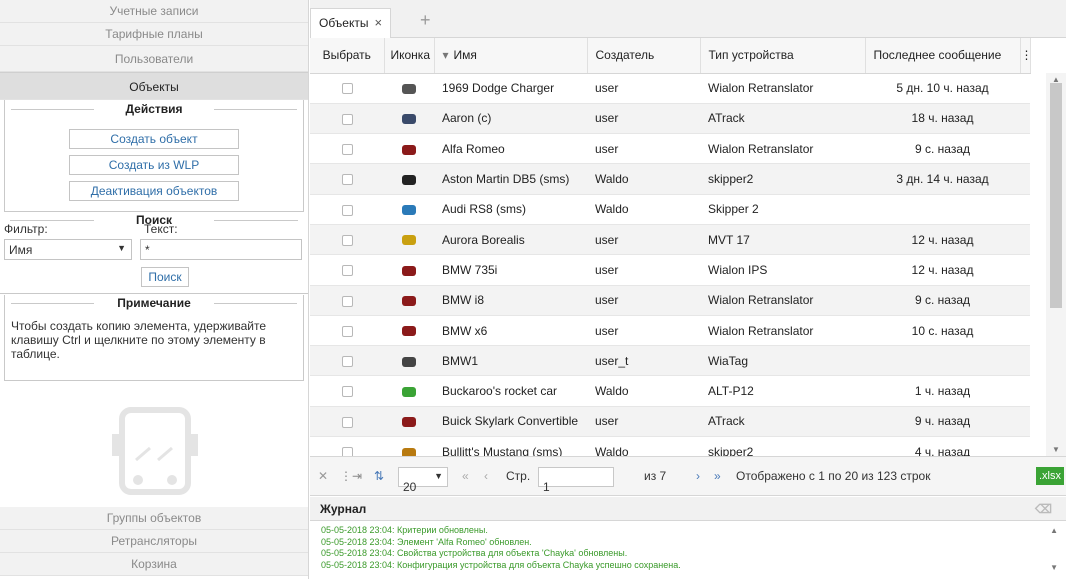  What do you see at coordinates (782, 446) in the screenshot?
I see `unit-device-type: skipper2` at bounding box center [782, 446].